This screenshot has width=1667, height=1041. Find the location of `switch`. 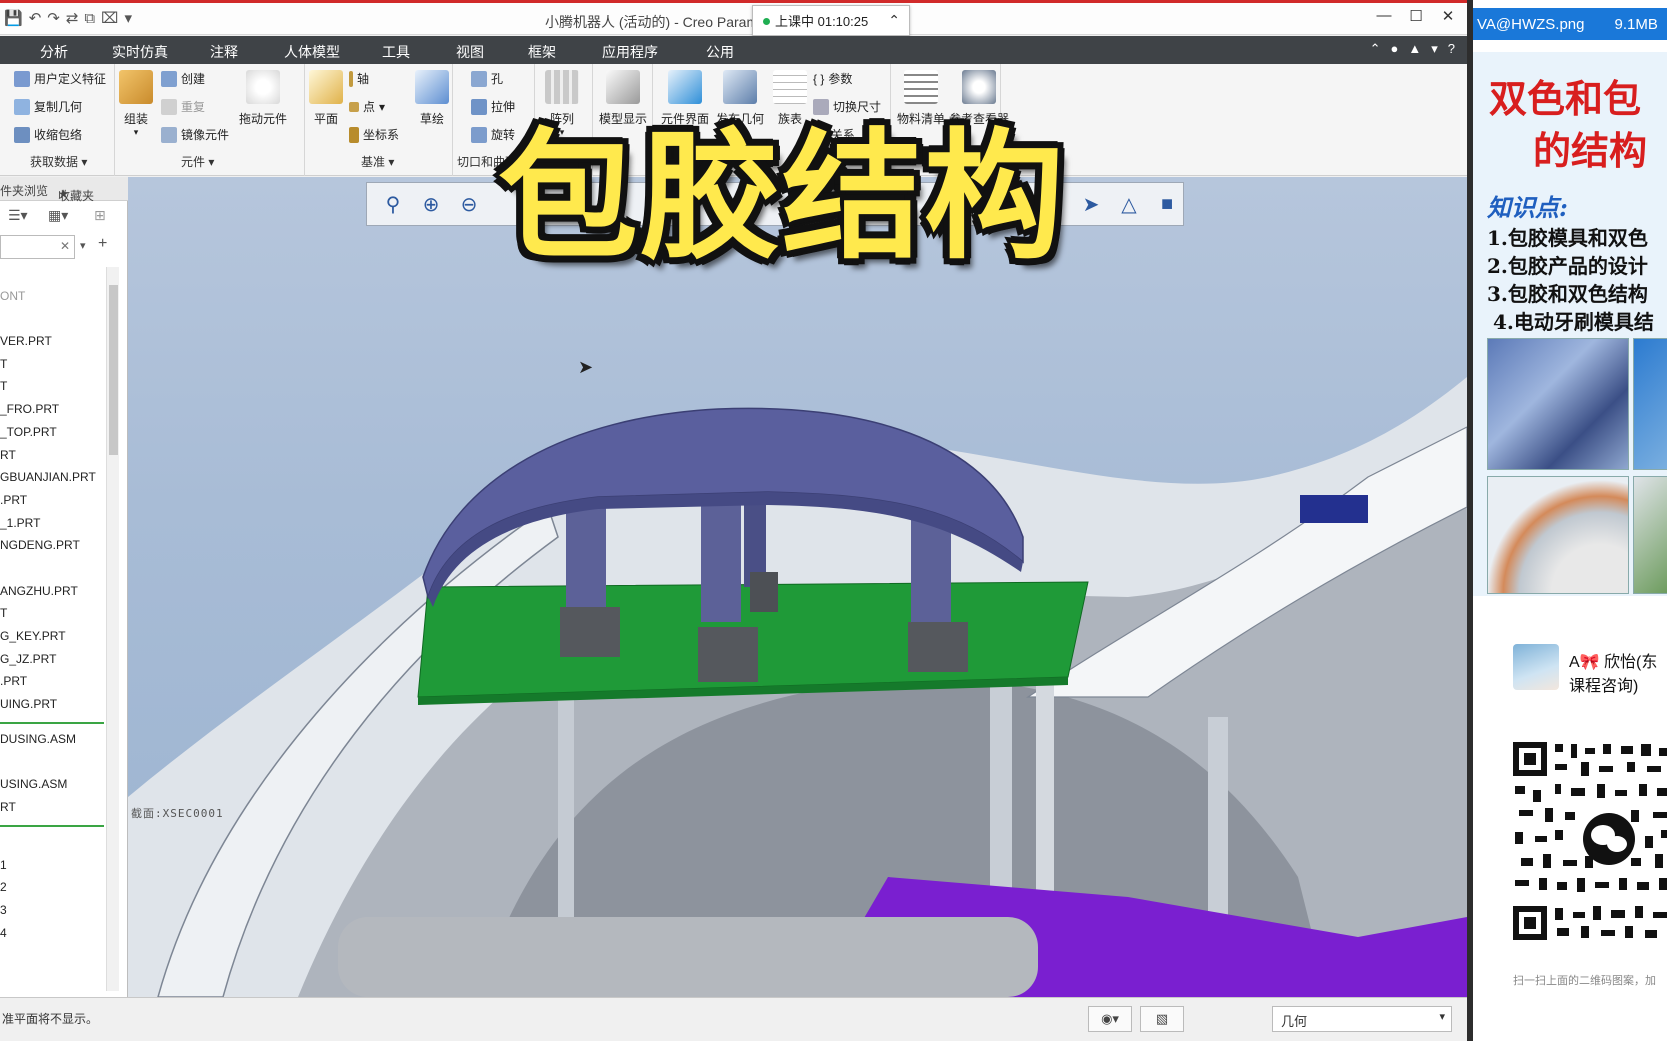

switch is located at coordinates (590, 632).